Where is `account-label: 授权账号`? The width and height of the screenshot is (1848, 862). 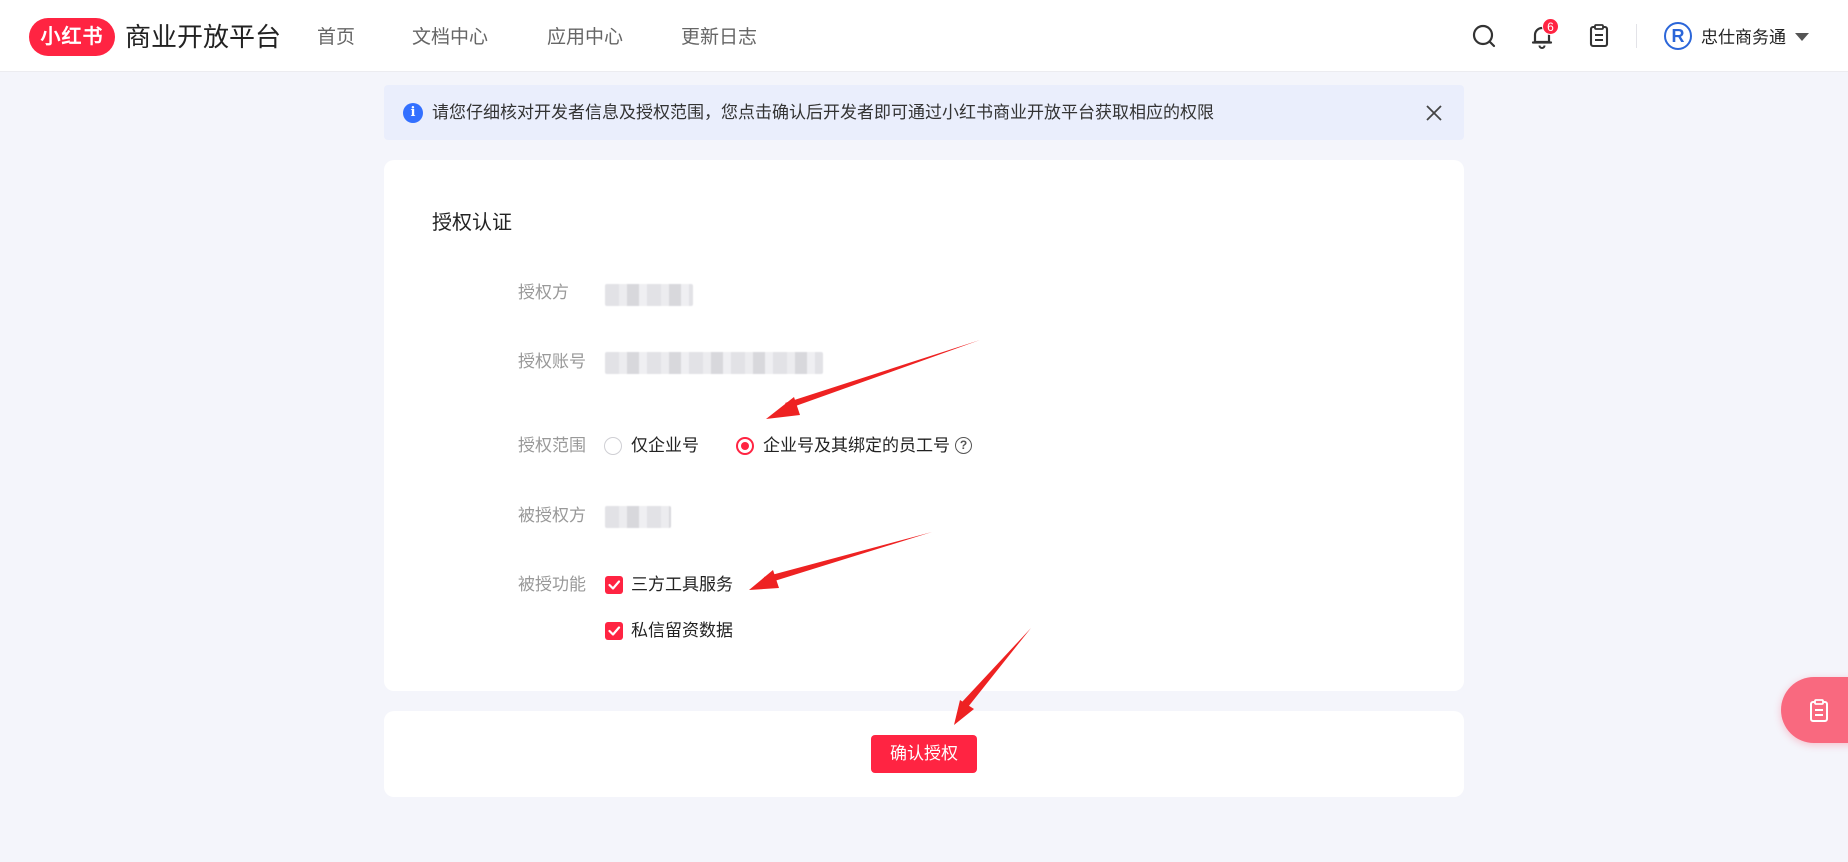
account-label: 授权账号 is located at coordinates (552, 361).